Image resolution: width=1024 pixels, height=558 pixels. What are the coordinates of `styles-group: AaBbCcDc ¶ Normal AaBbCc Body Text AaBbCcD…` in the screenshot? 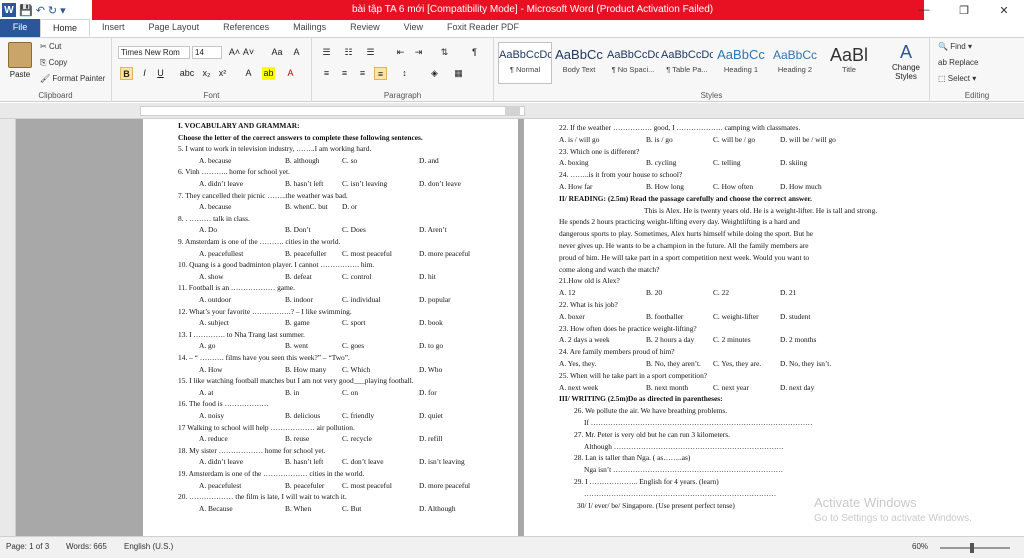 It's located at (712, 70).